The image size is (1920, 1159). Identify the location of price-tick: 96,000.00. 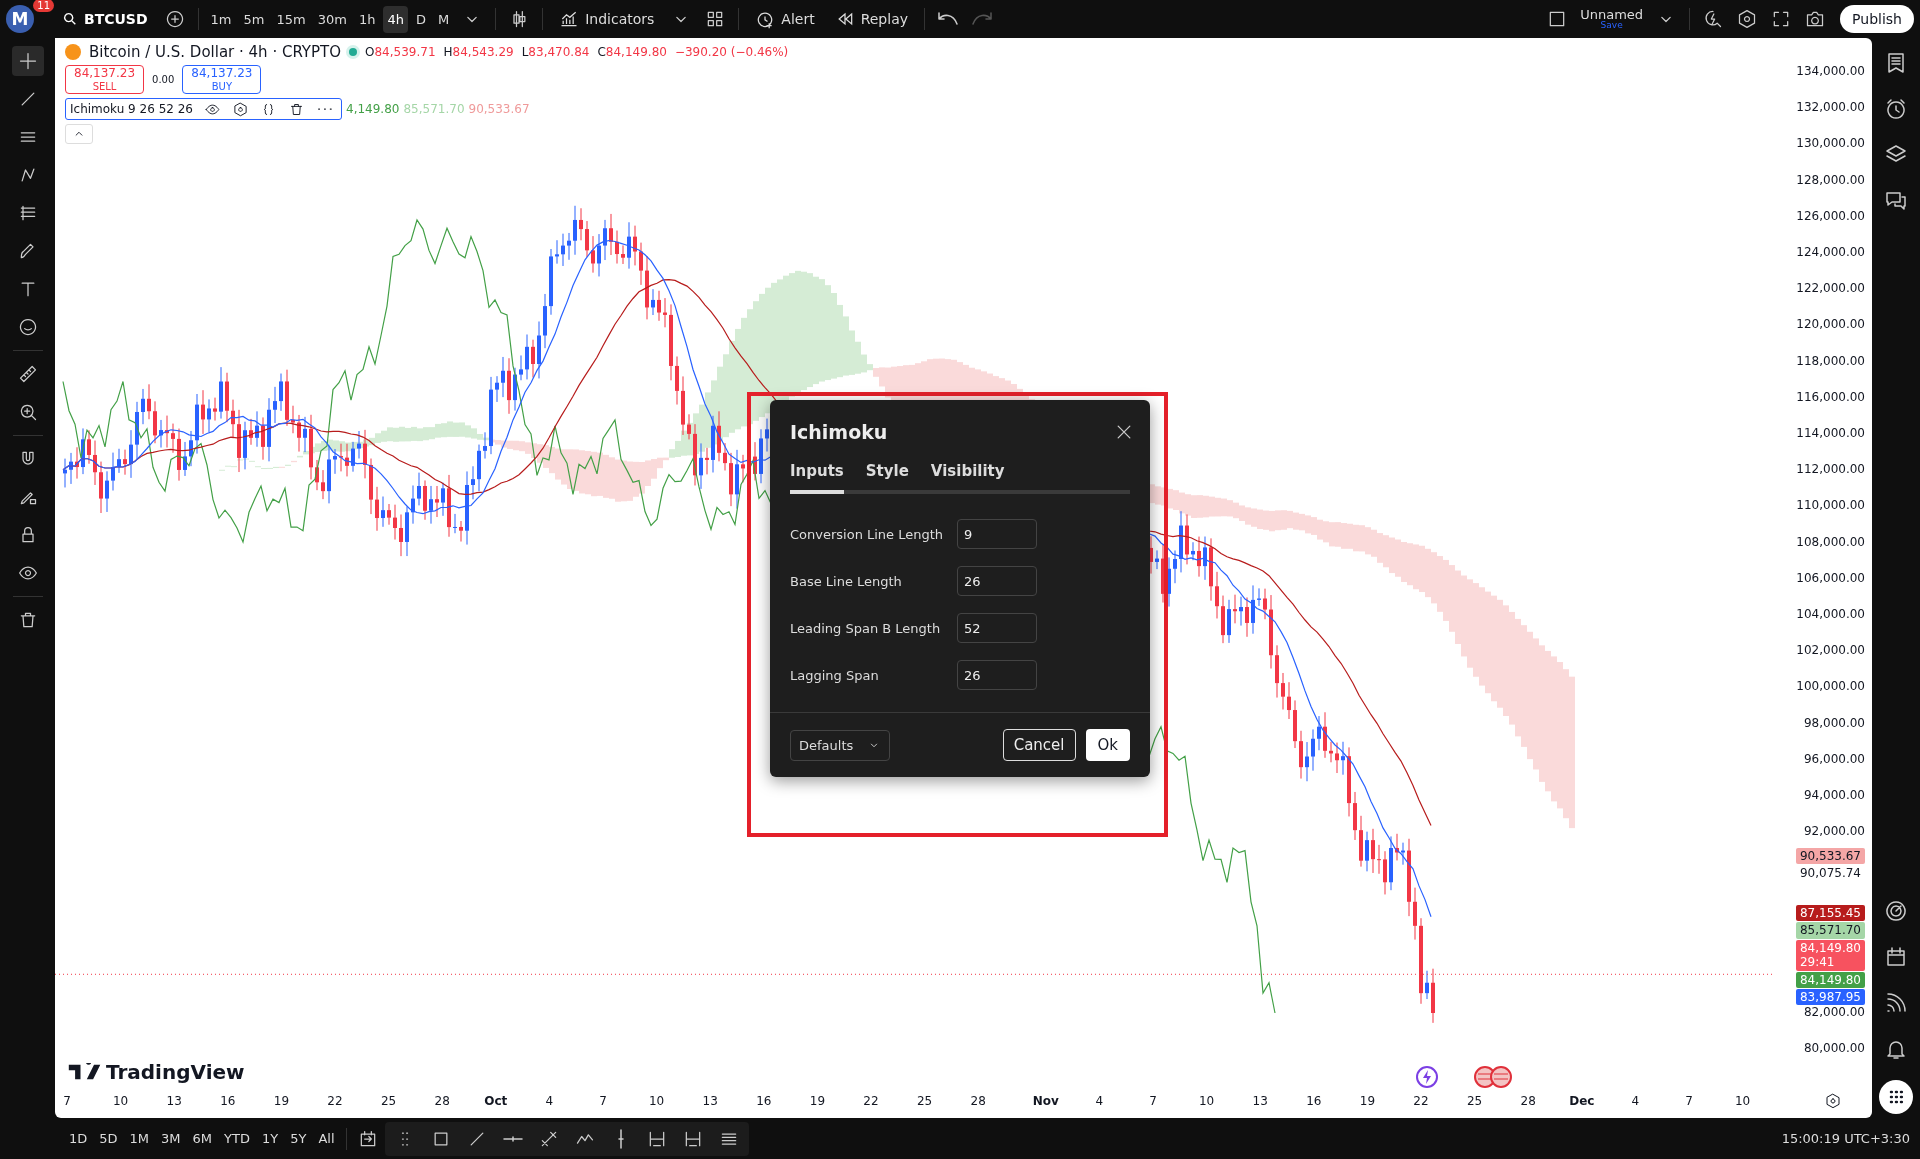
(1834, 758).